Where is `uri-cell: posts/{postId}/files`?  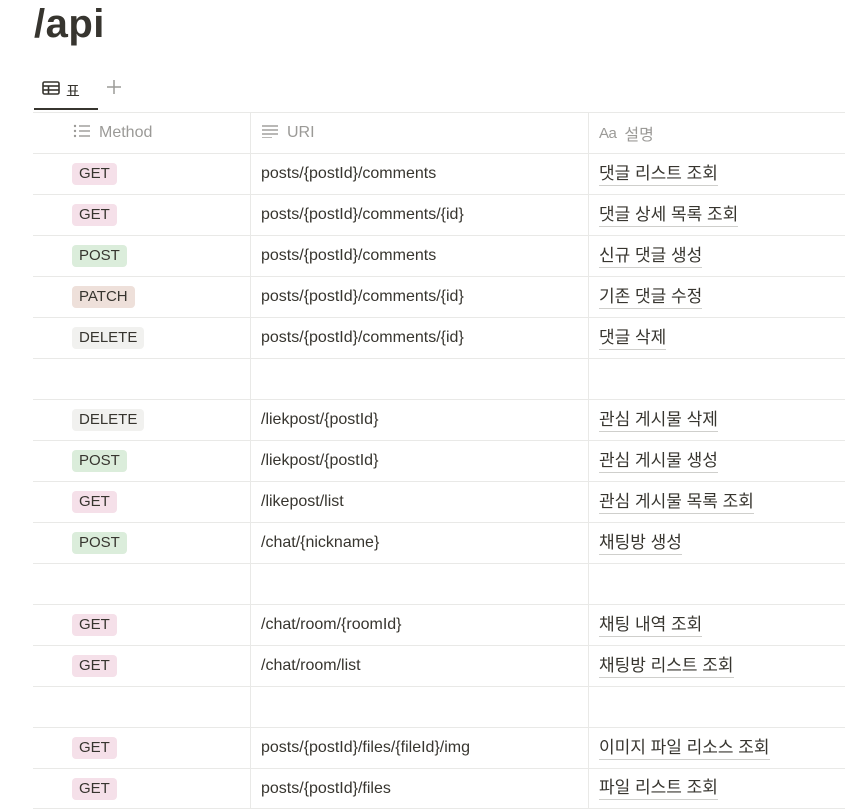 uri-cell: posts/{postId}/files is located at coordinates (419, 788).